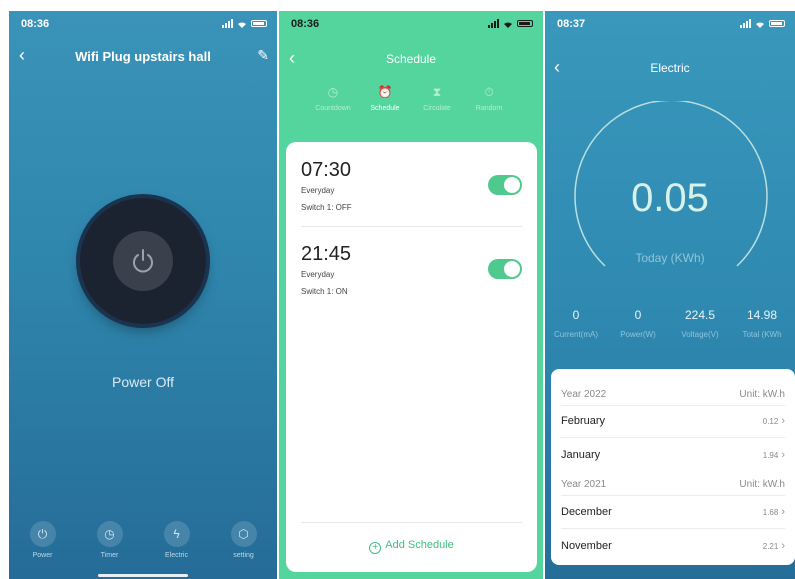  What do you see at coordinates (774, 546) in the screenshot?
I see `month-value: 2.21 ›` at bounding box center [774, 546].